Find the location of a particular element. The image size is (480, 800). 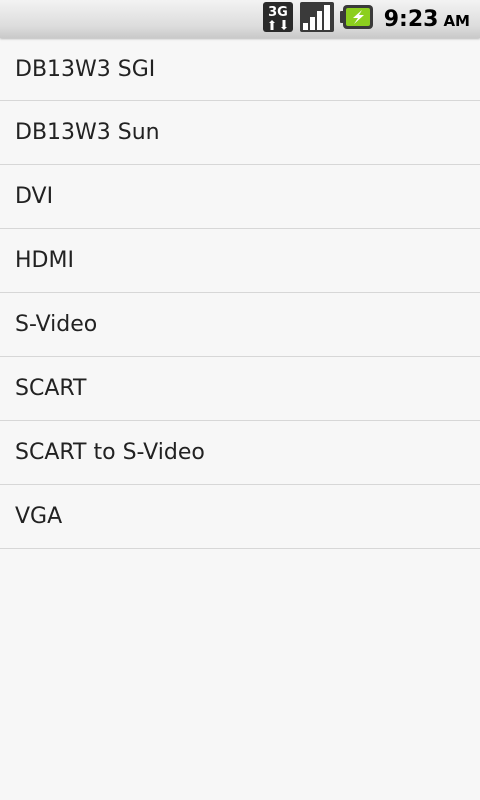

list-item-label: SCART is located at coordinates (51, 388).